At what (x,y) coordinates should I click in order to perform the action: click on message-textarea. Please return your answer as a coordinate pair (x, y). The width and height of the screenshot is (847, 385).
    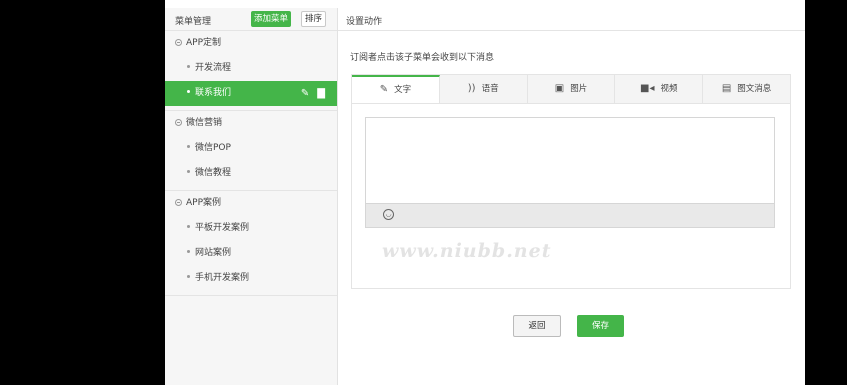
    Looking at the image, I should click on (570, 160).